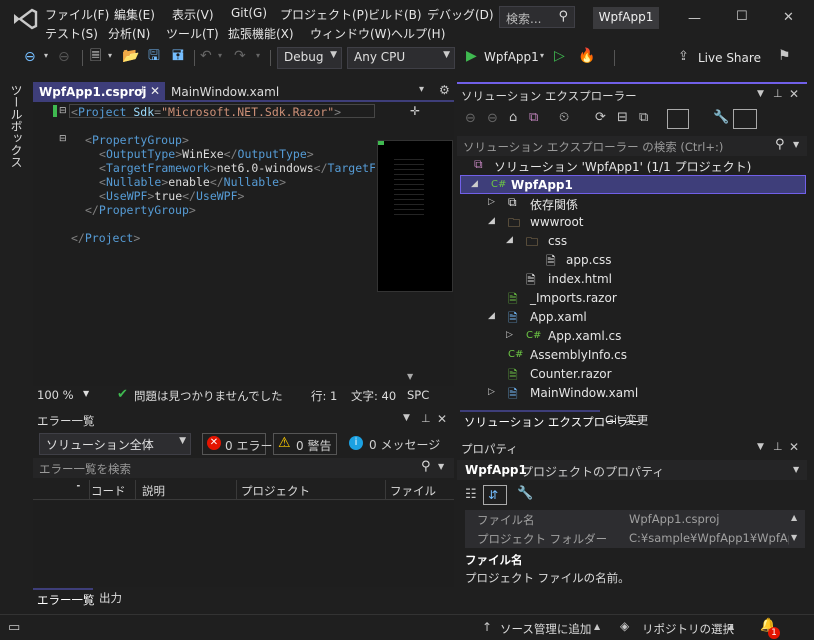 This screenshot has width=814, height=640. Describe the element at coordinates (729, 58) in the screenshot. I see `live-share-label: Live Share` at that location.